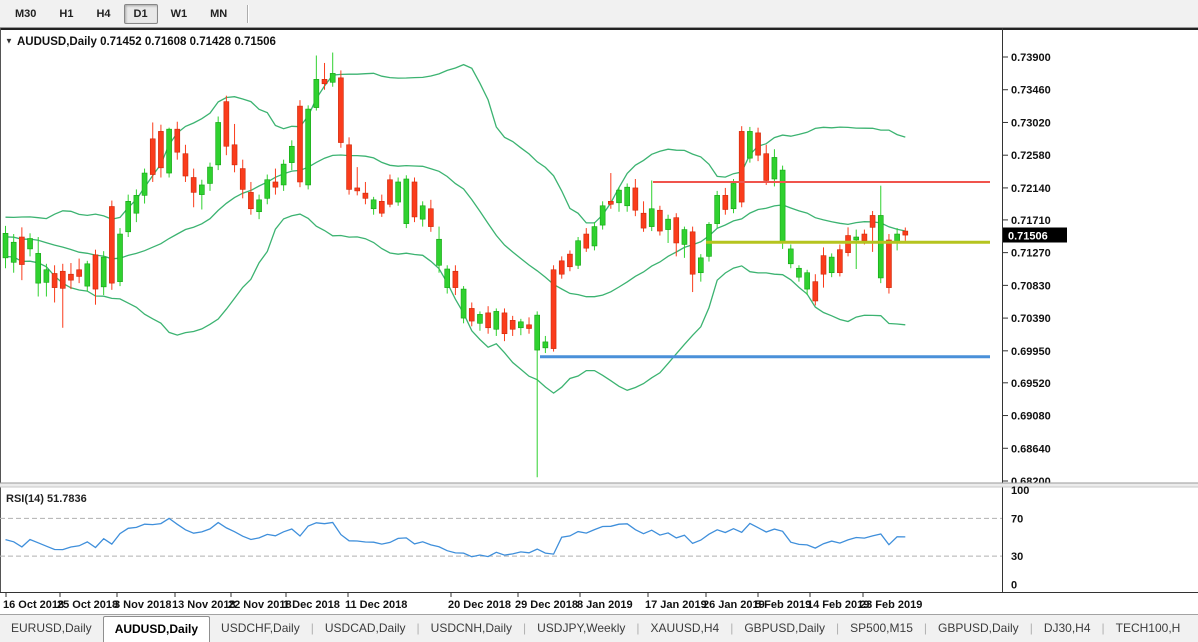 This screenshot has height=642, width=1198. Describe the element at coordinates (1031, 156) in the screenshot. I see `price-axis-label: 0.72580` at that location.